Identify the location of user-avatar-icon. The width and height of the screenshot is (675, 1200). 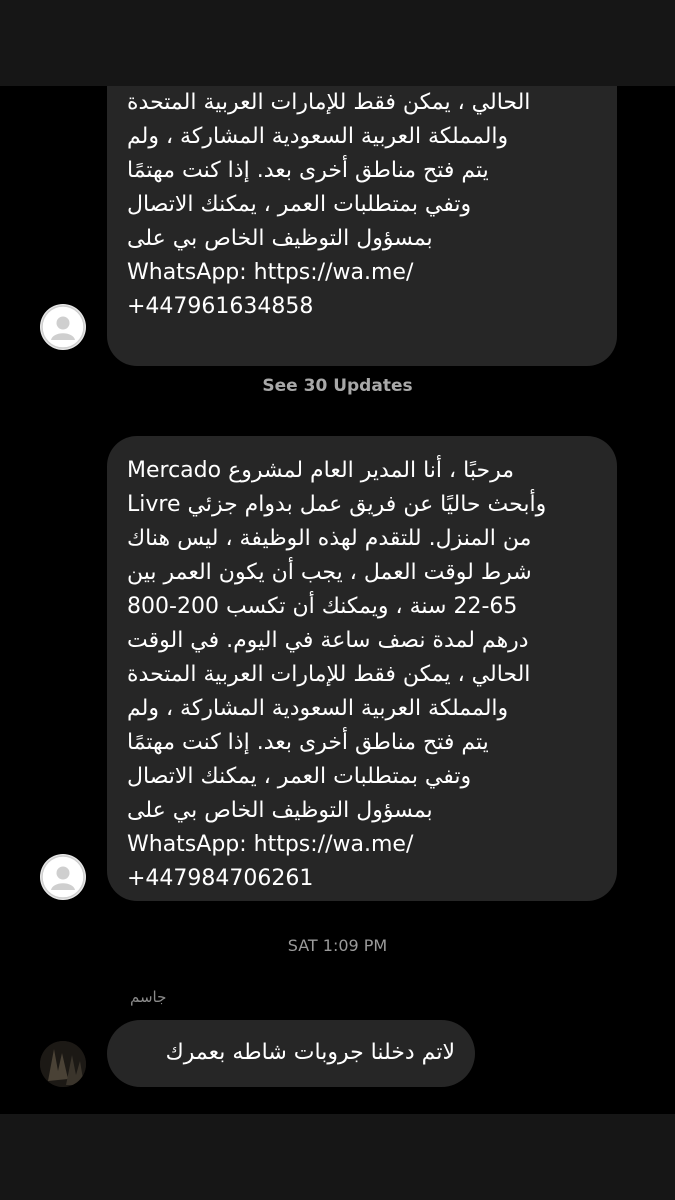
(63, 1064).